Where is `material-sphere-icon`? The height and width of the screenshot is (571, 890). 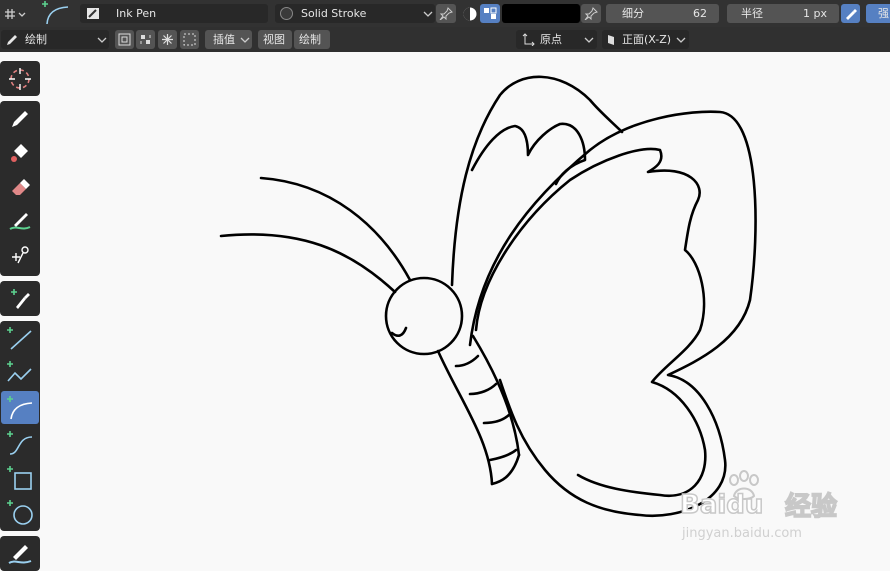
material-sphere-icon is located at coordinates (286, 13).